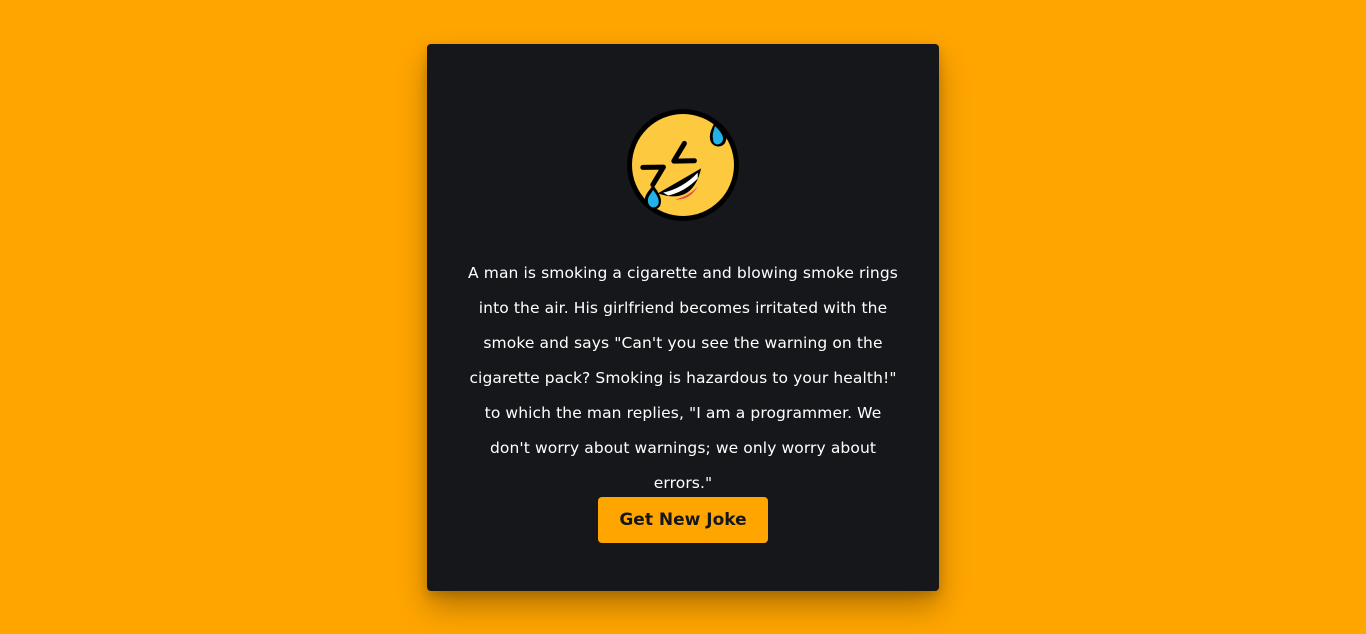 The width and height of the screenshot is (1366, 634). What do you see at coordinates (683, 165) in the screenshot?
I see `rolling-on-floor-laughing-icon` at bounding box center [683, 165].